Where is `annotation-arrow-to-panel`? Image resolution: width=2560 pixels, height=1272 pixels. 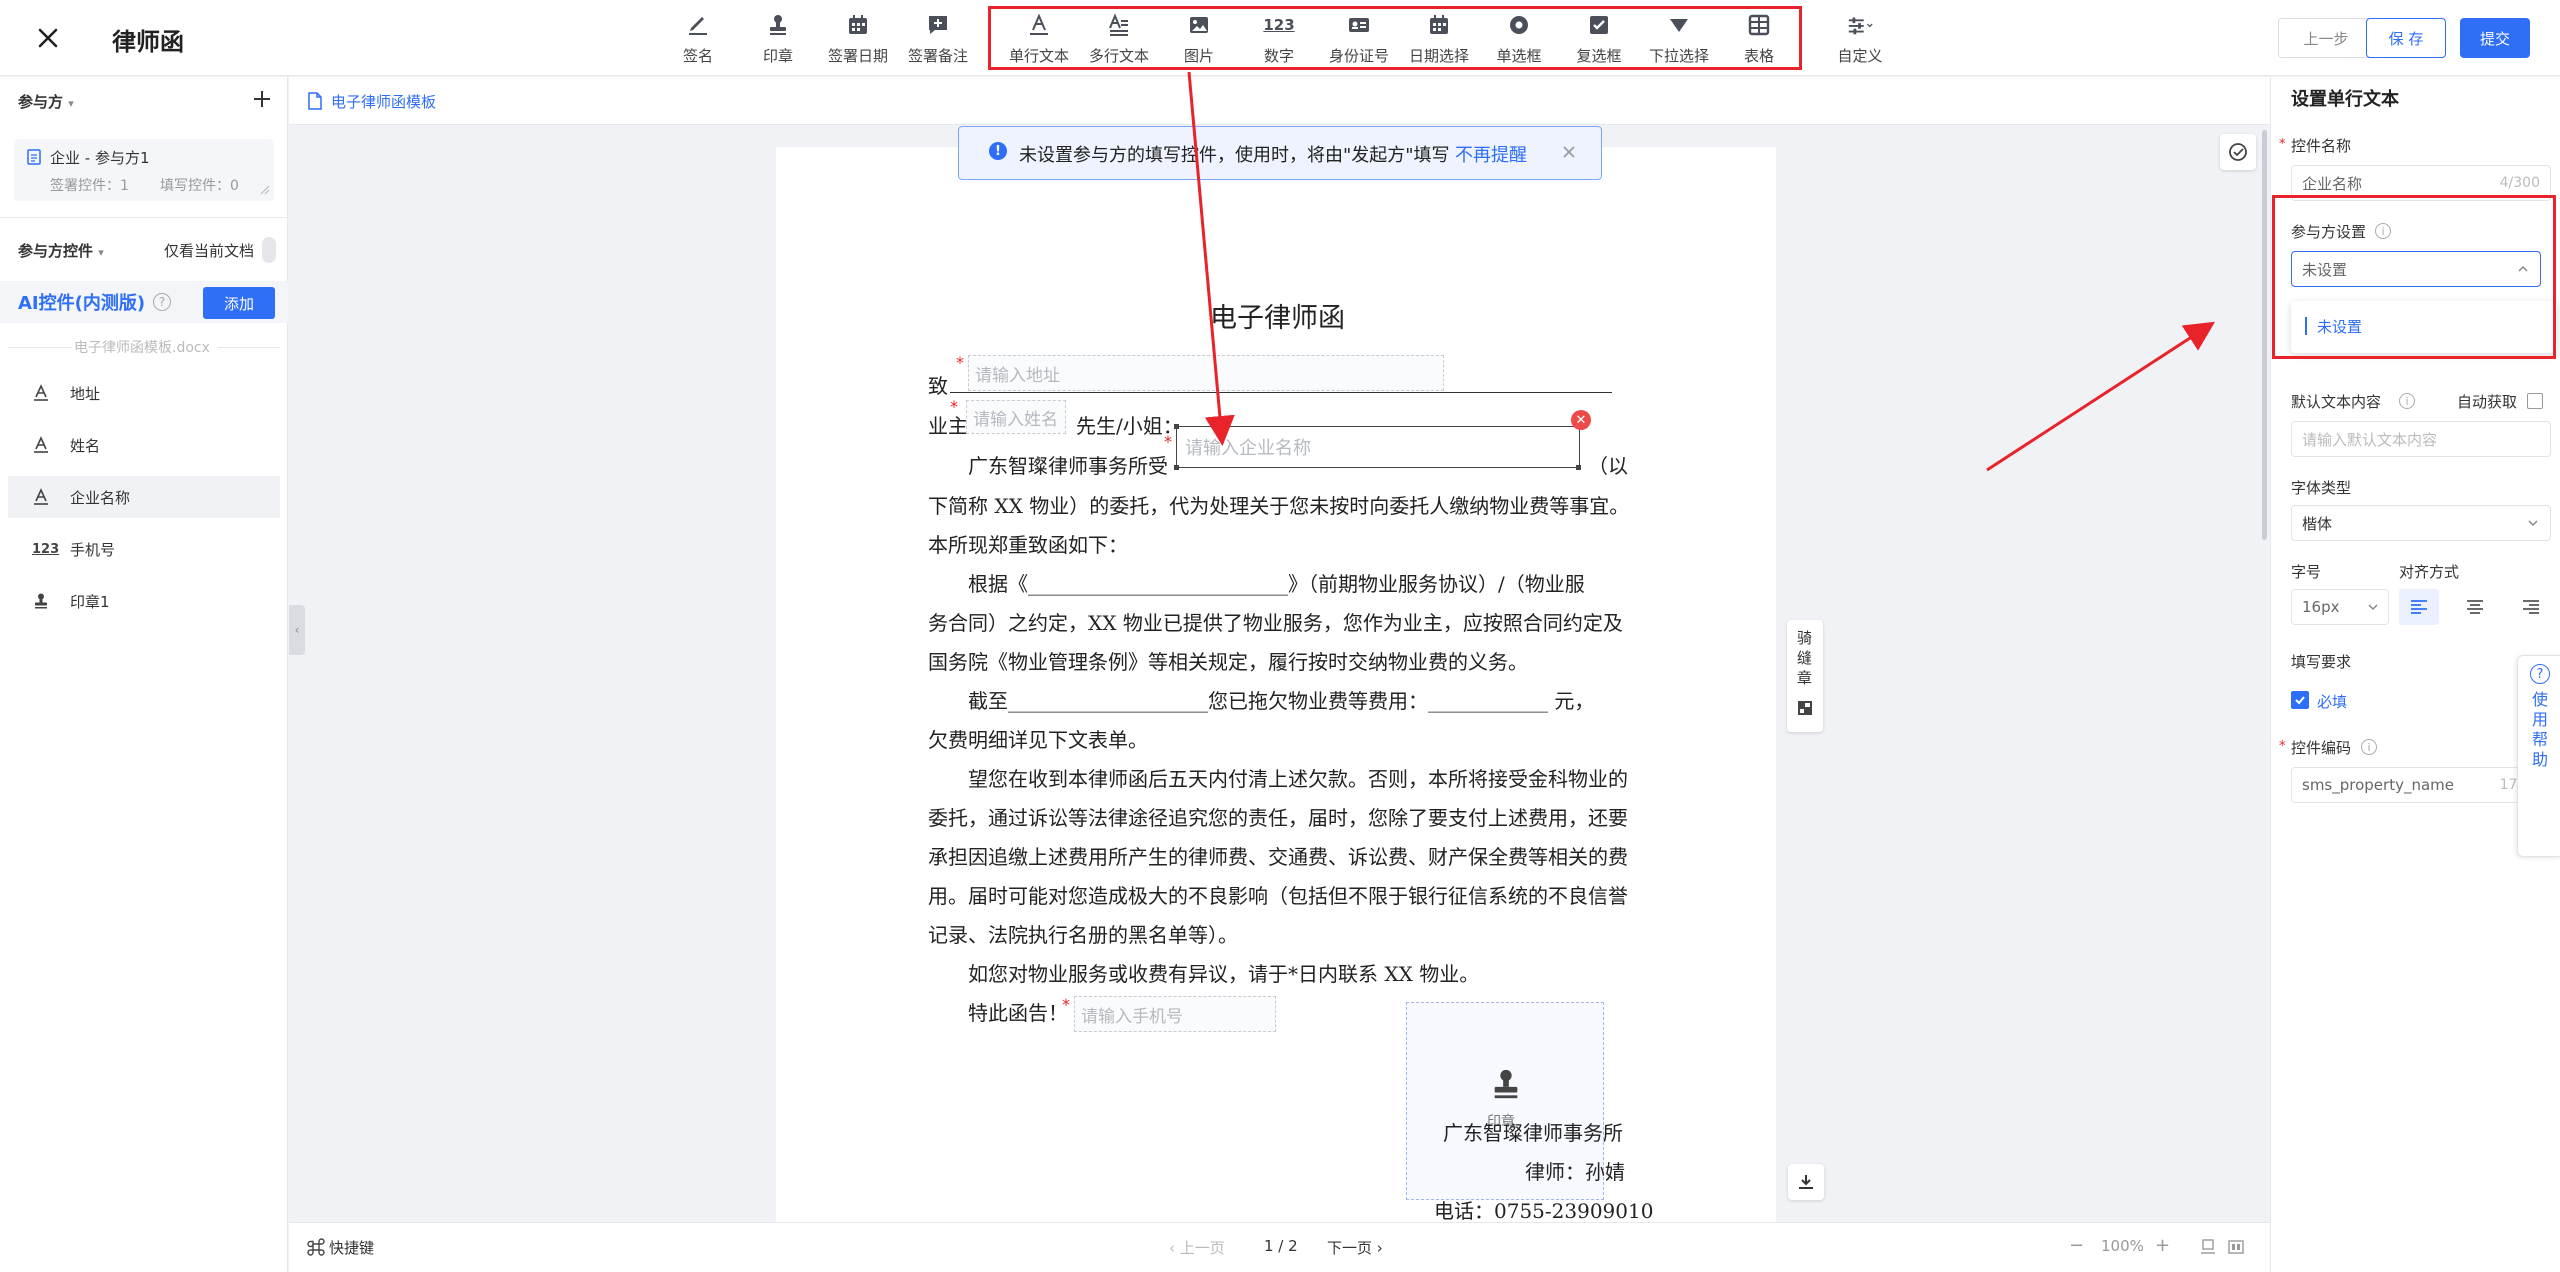 annotation-arrow-to-panel is located at coordinates (2101, 396).